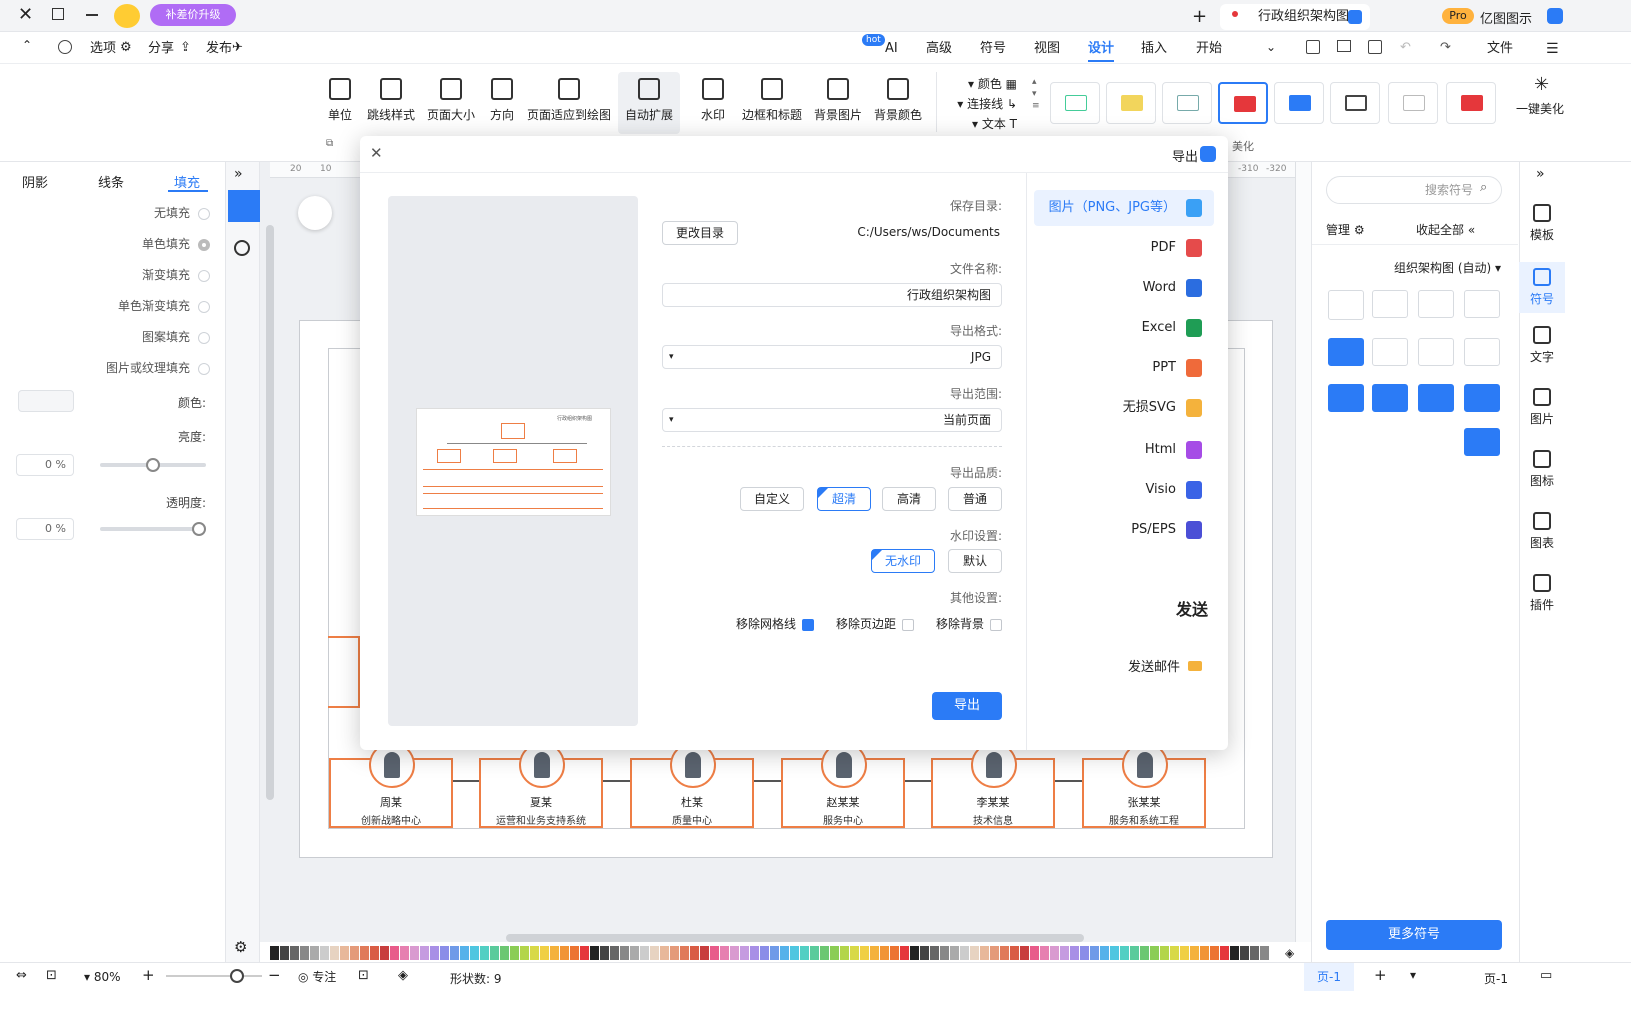 The image size is (1631, 1032). I want to click on color-picker, so click(46, 401).